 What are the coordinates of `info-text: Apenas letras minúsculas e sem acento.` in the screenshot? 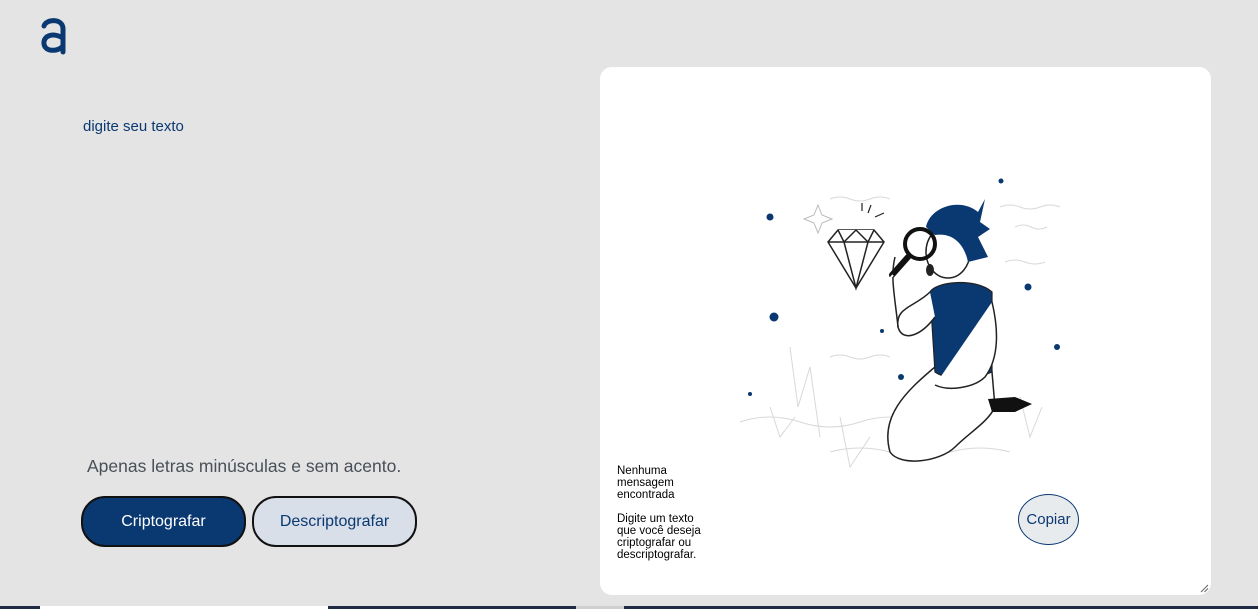 It's located at (244, 466).